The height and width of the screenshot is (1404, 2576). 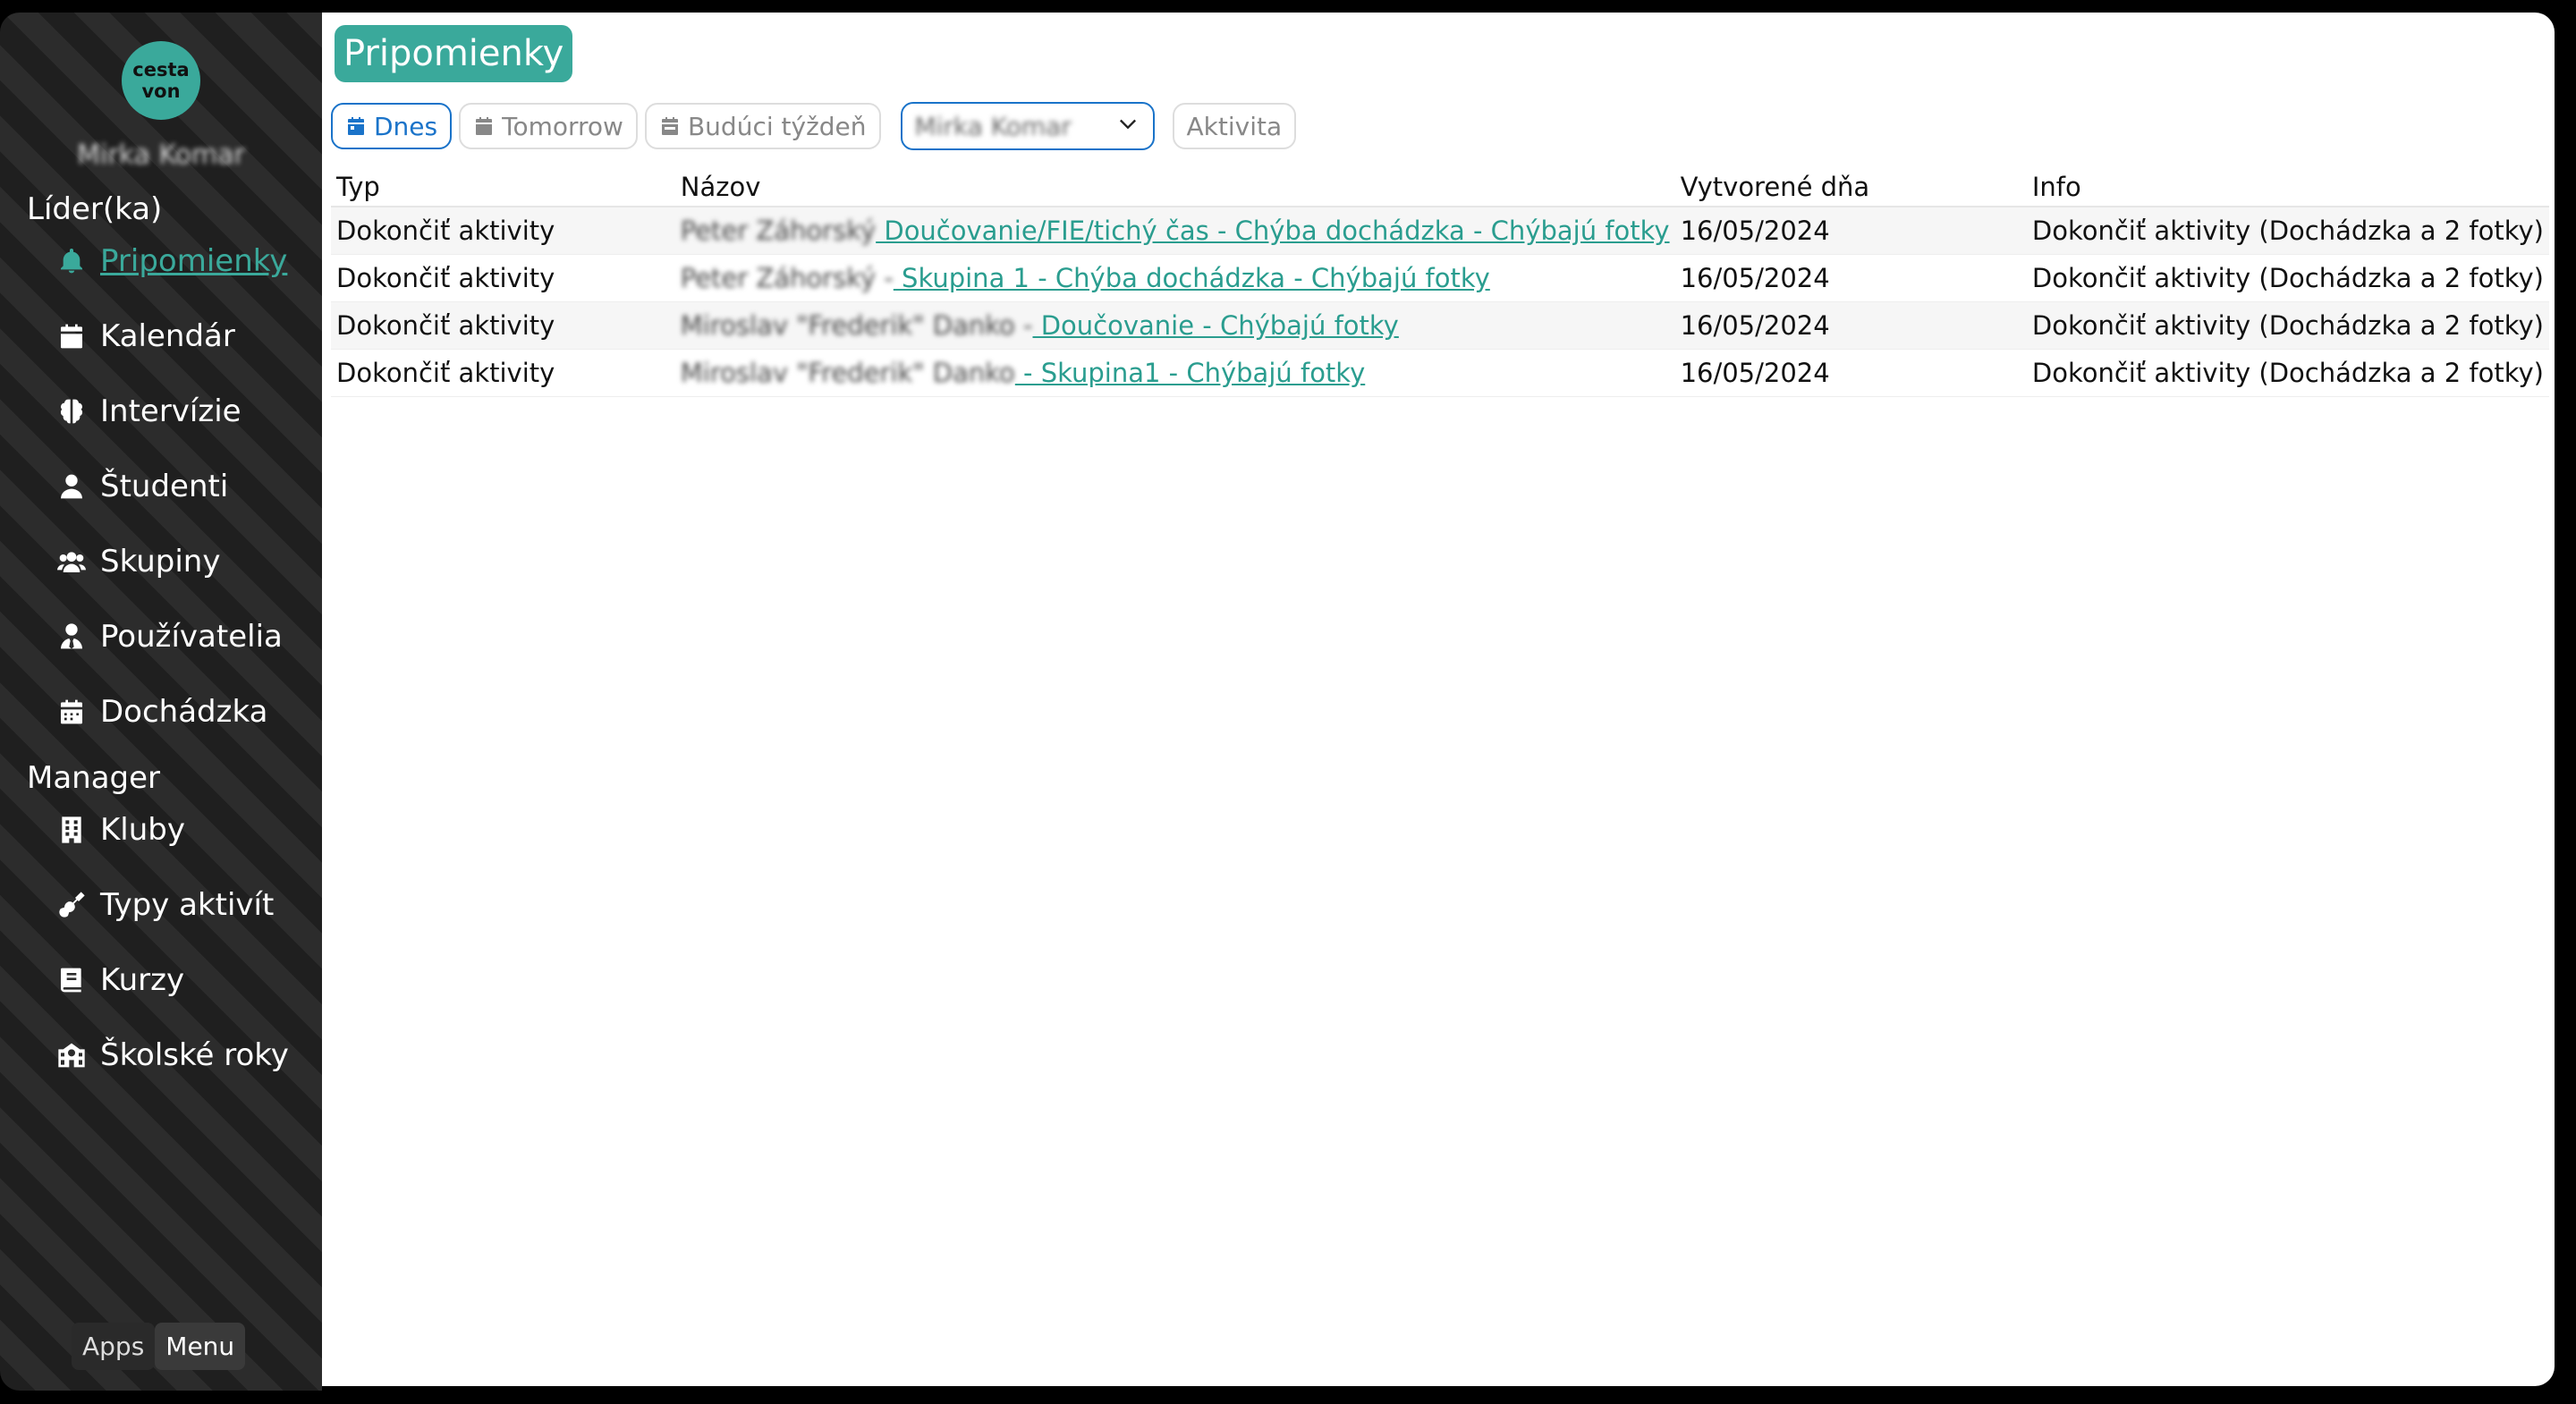 What do you see at coordinates (71, 562) in the screenshot?
I see `users-icon` at bounding box center [71, 562].